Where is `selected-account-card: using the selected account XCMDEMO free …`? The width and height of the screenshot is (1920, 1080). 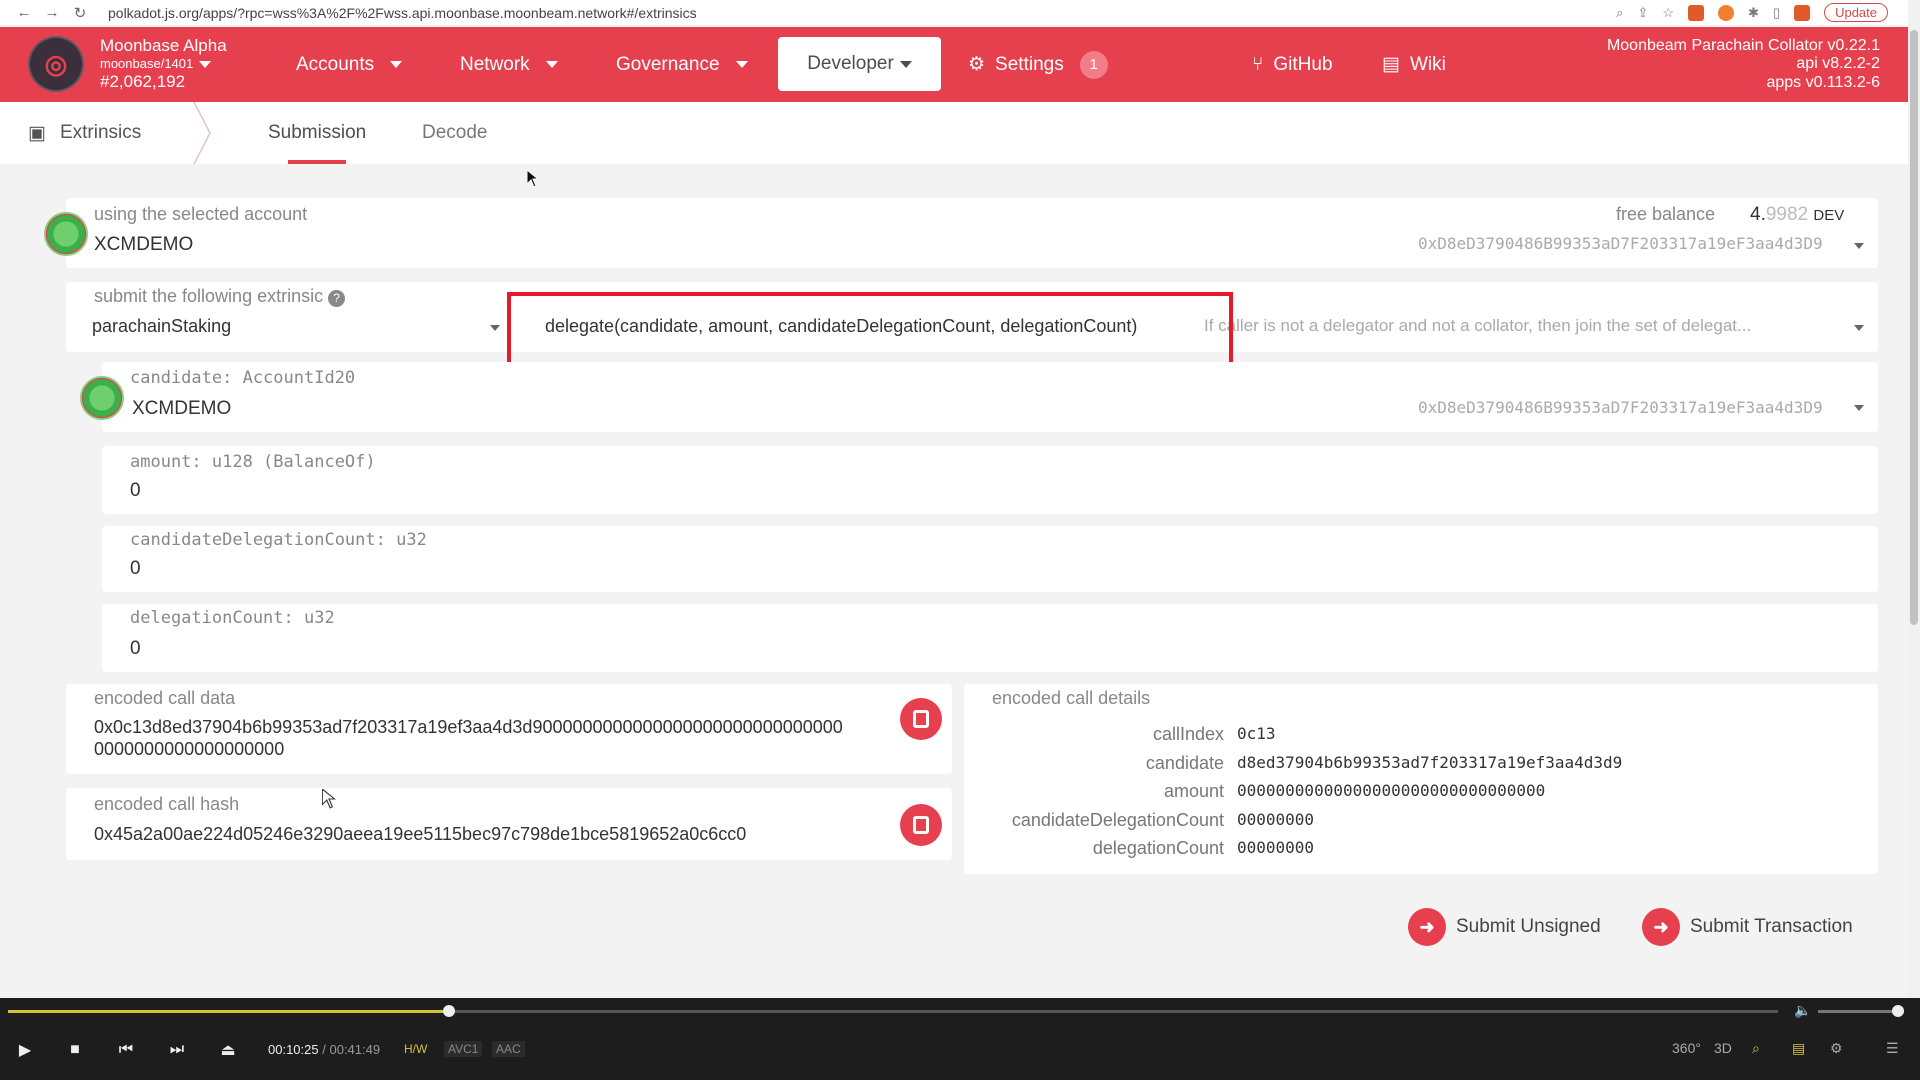 selected-account-card: using the selected account XCMDEMO free … is located at coordinates (961, 233).